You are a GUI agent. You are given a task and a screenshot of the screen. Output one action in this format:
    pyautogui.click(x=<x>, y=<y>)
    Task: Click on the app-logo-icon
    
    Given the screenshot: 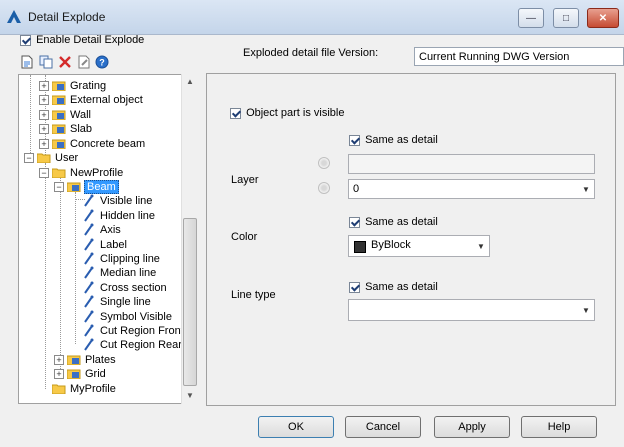 What is the action you would take?
    pyautogui.click(x=14, y=16)
    